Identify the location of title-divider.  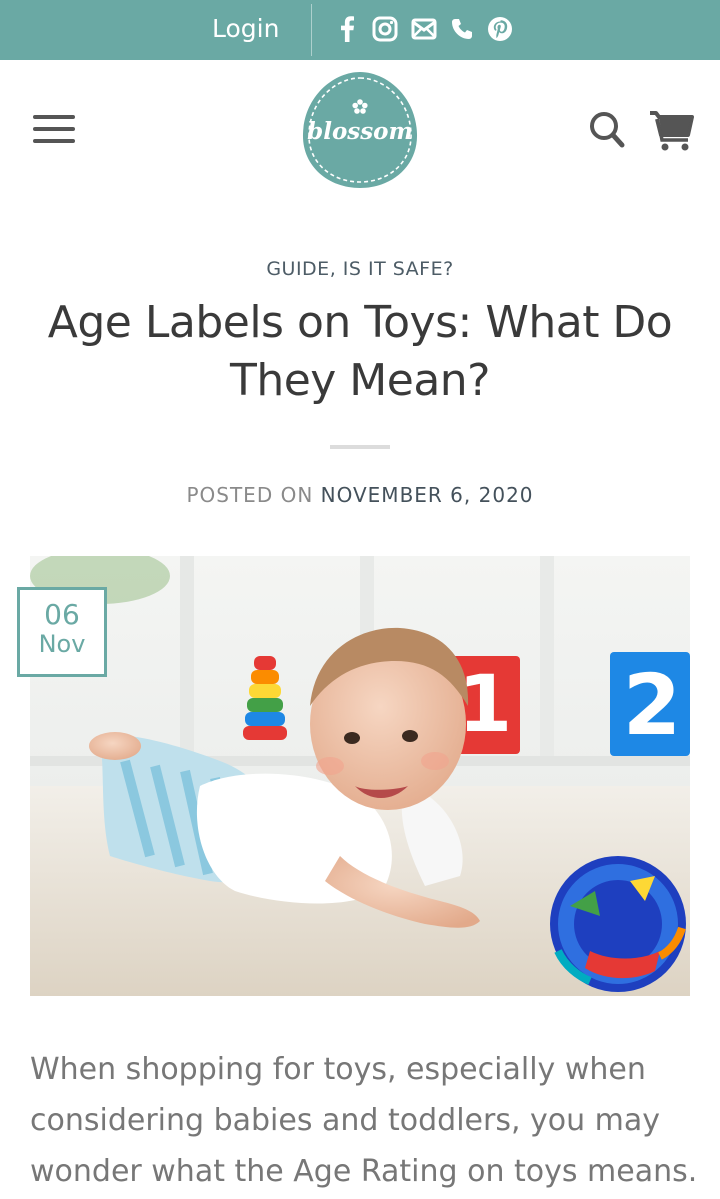
(360, 447).